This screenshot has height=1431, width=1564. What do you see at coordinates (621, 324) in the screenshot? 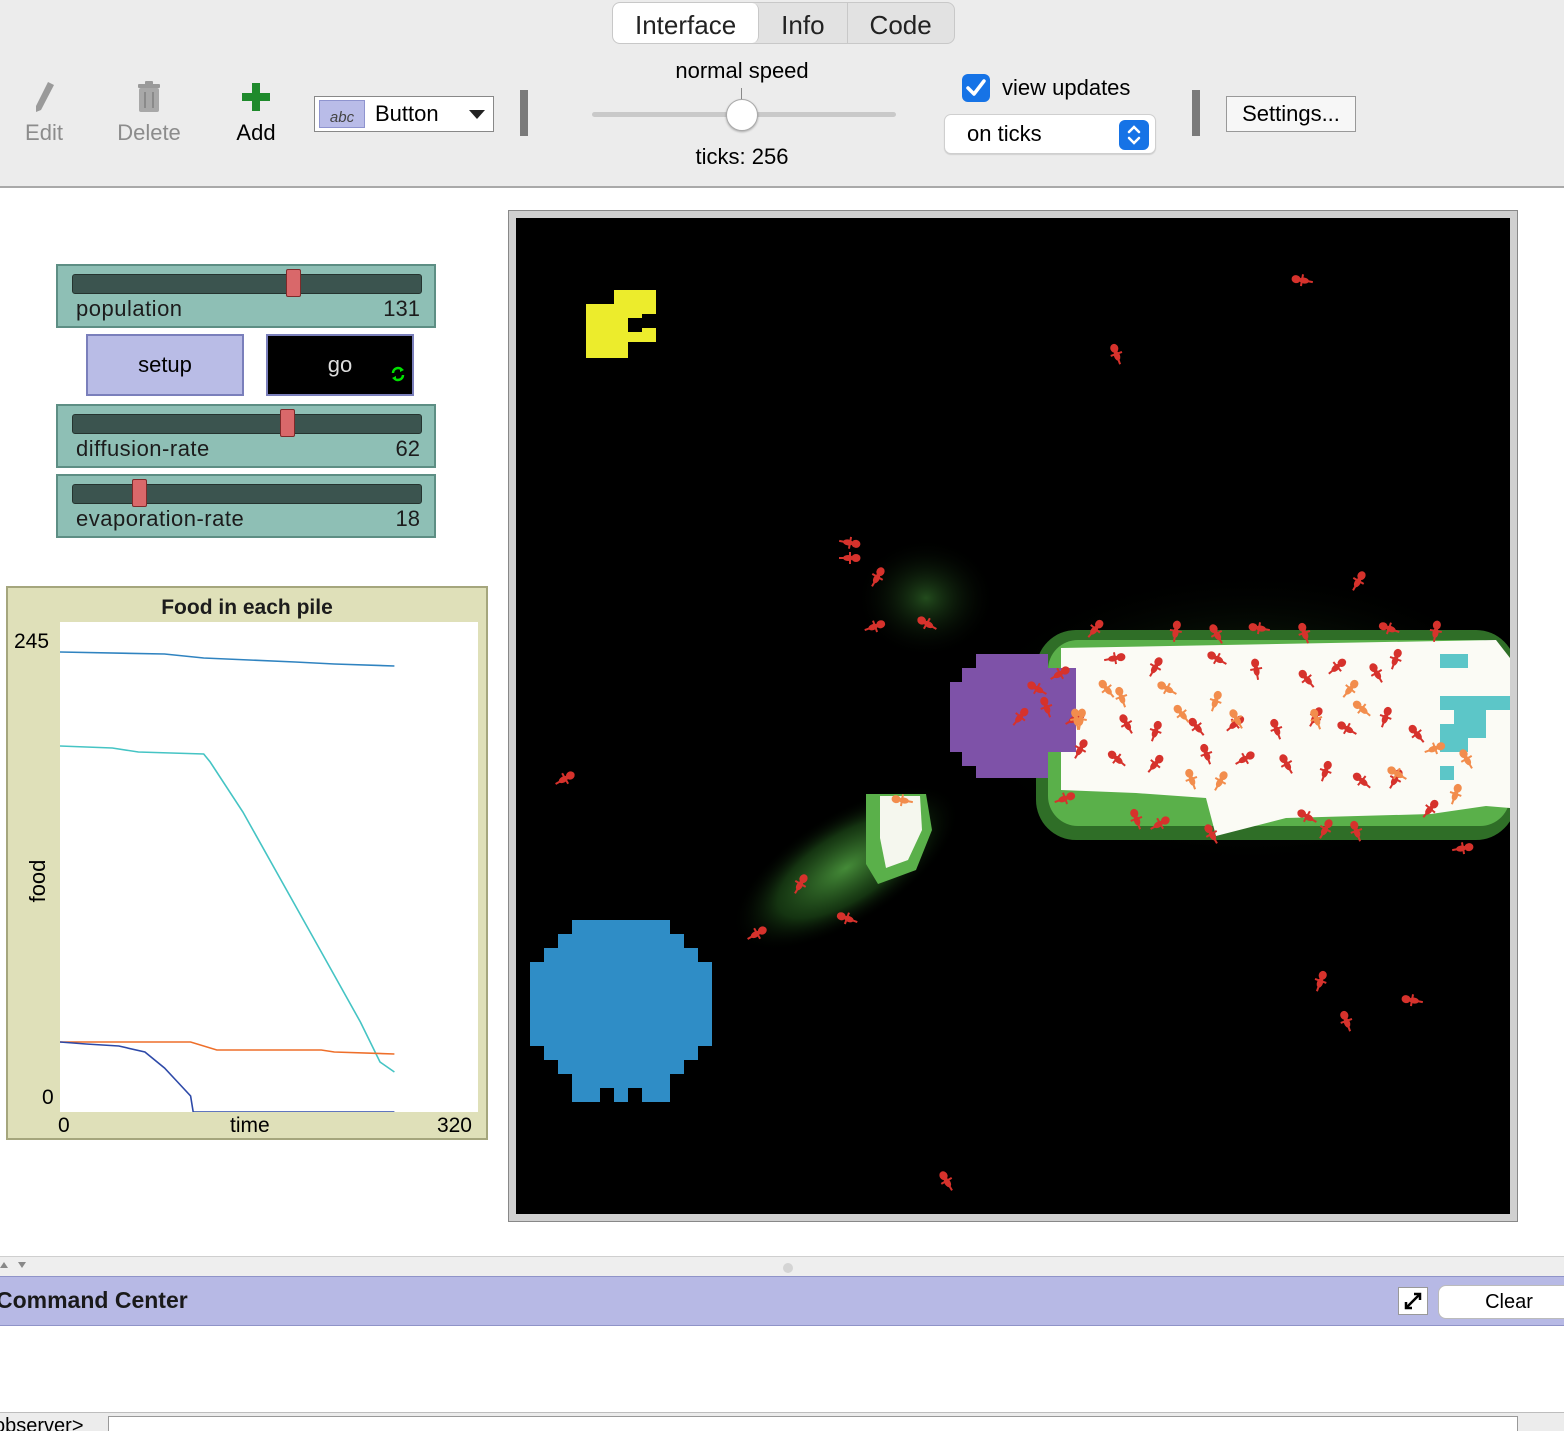
I see `food-pile-yellow` at bounding box center [621, 324].